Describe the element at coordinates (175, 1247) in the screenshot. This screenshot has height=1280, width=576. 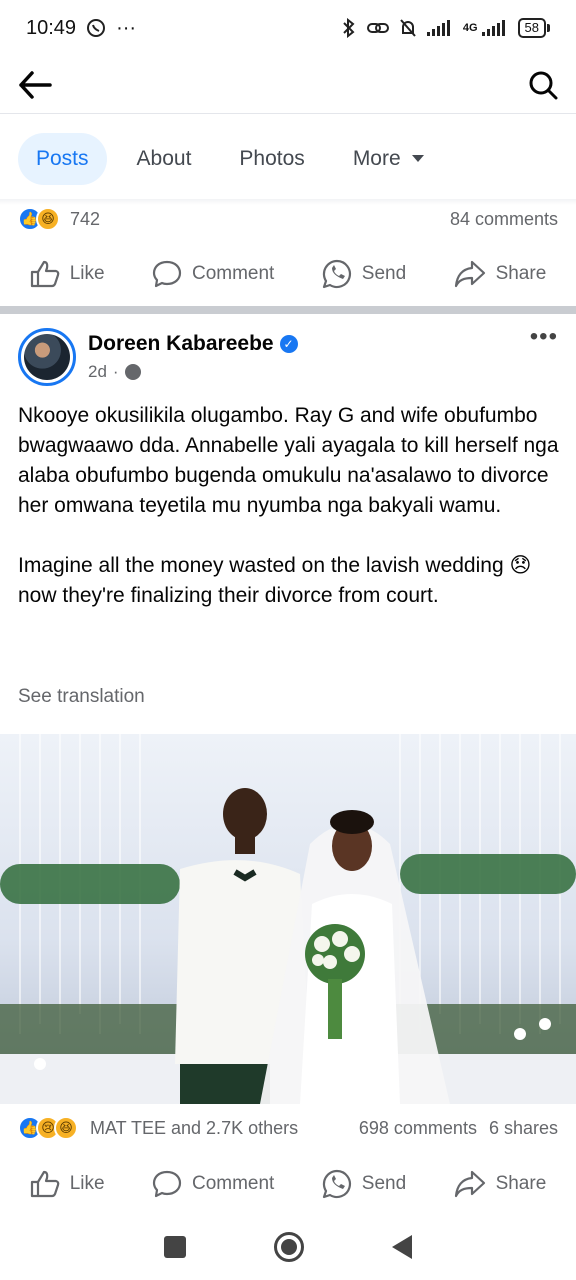
I see `recent-apps-icon` at that location.